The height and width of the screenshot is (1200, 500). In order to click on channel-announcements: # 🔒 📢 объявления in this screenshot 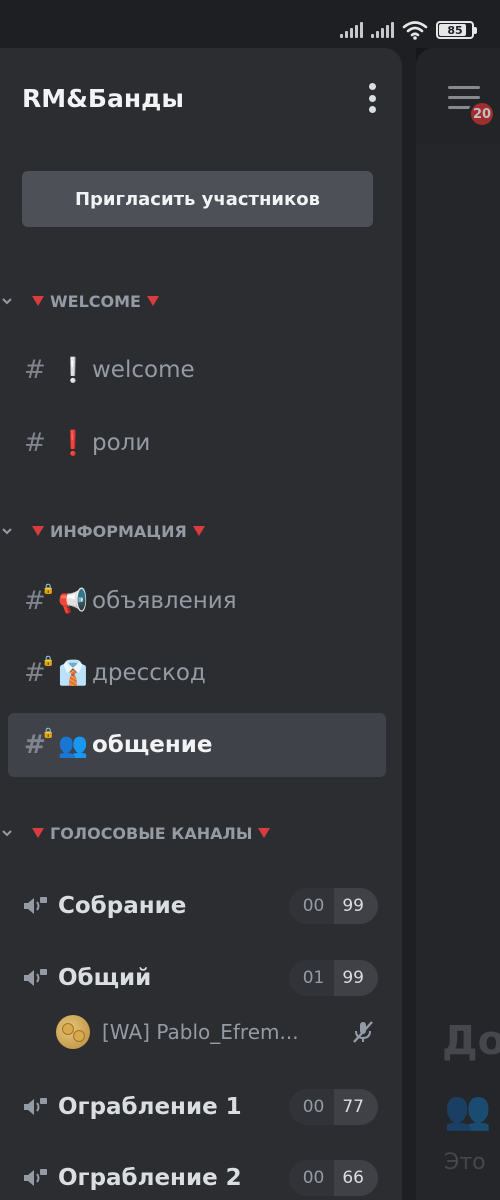, I will do `click(197, 601)`.